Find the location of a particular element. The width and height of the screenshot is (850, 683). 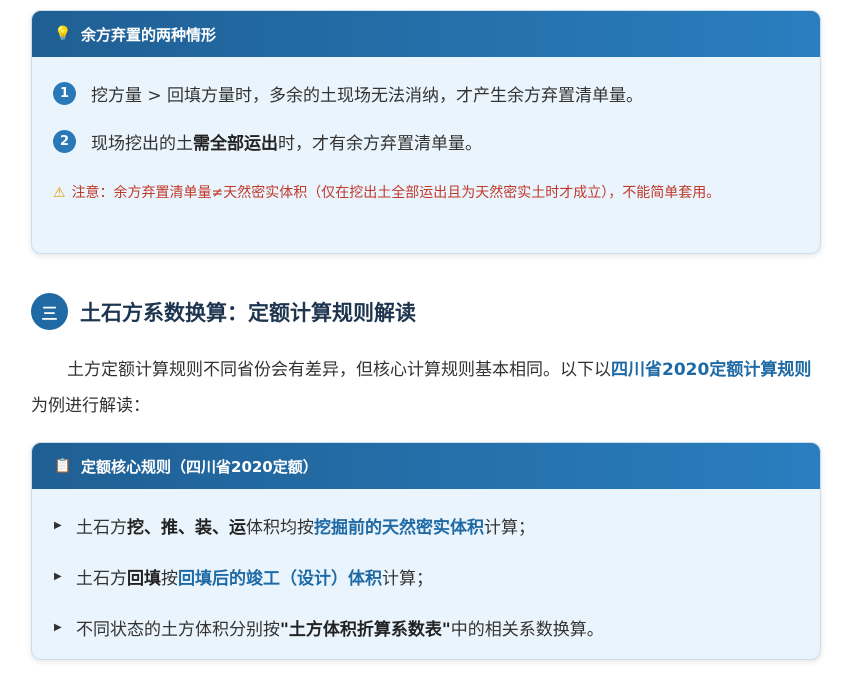

intro-highlight: 四川省2020定额计算规则 is located at coordinates (711, 370).